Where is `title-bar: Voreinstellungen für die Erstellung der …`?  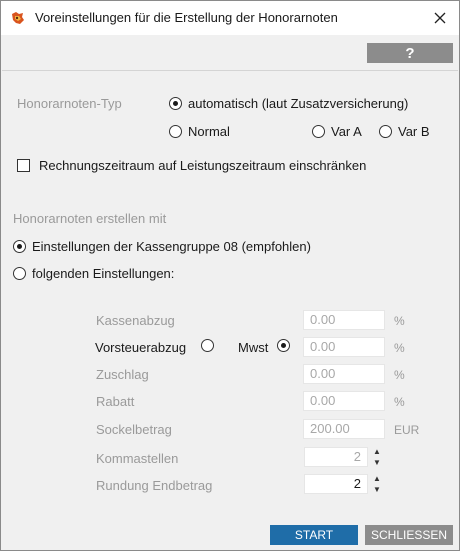
title-bar: Voreinstellungen für die Erstellung der … is located at coordinates (230, 18).